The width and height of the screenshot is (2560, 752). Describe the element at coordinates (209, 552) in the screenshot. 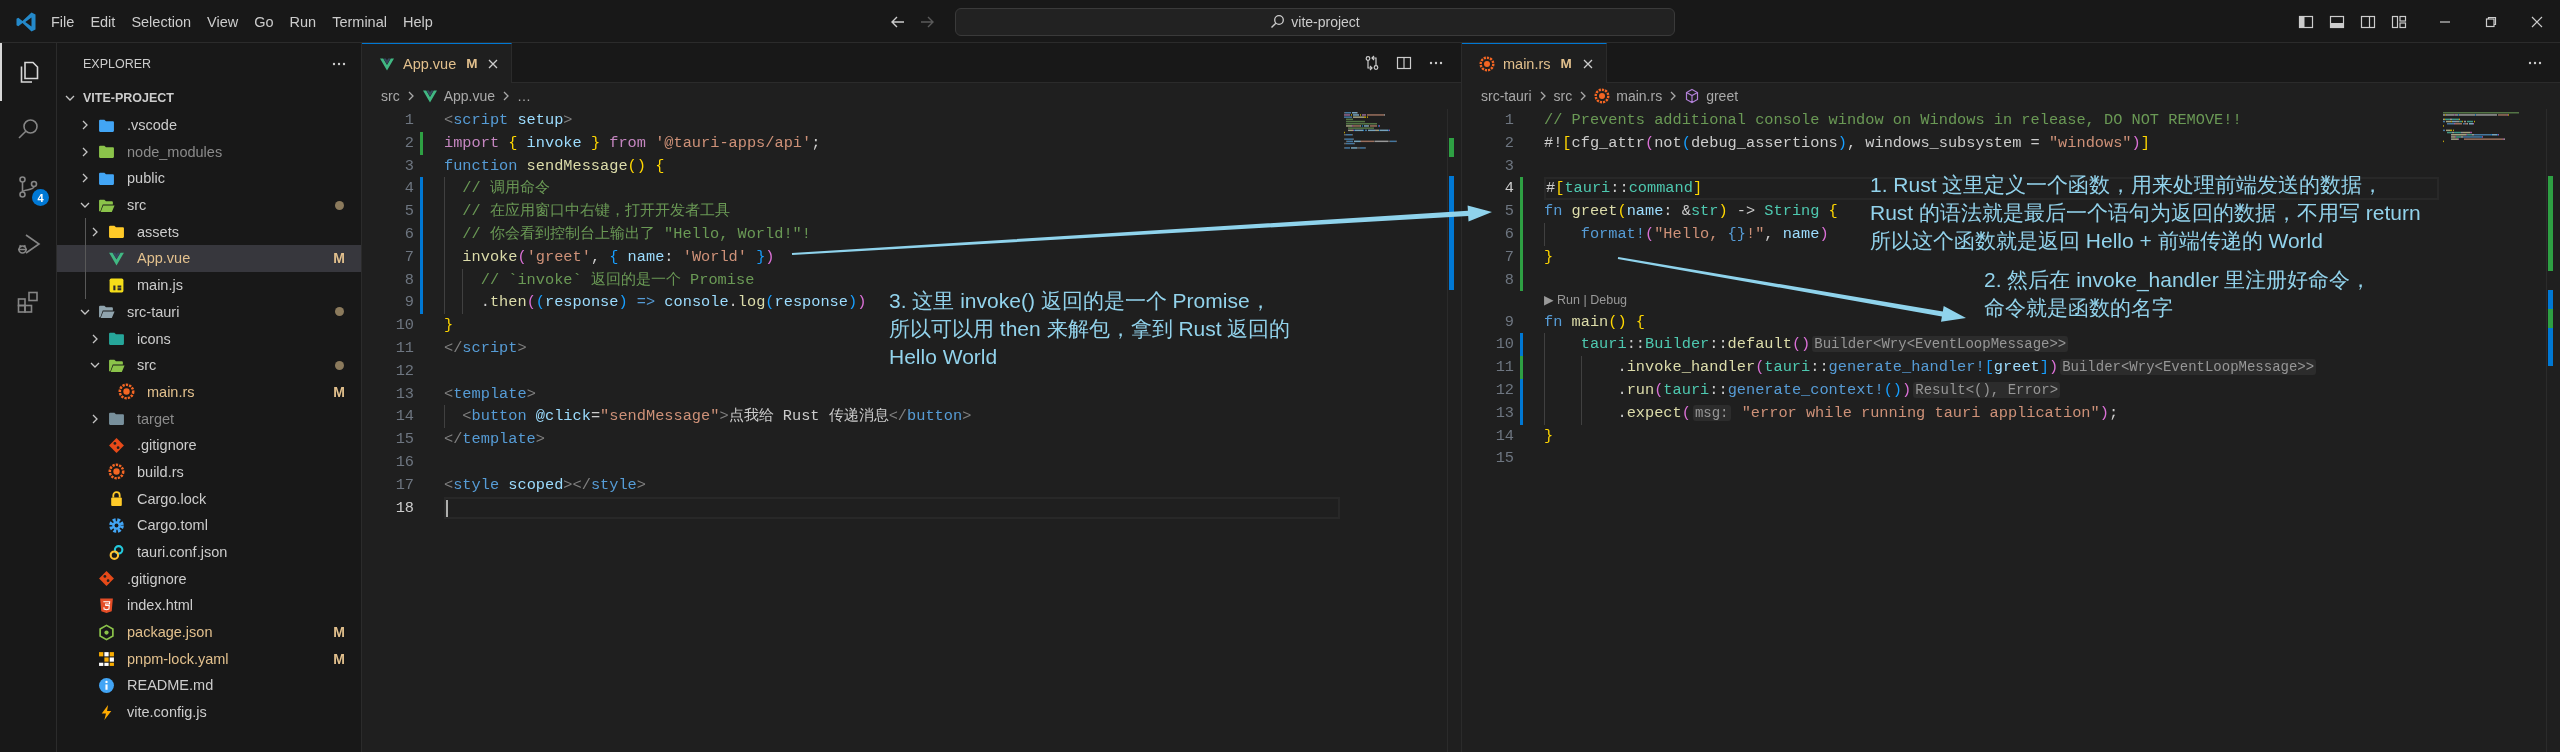

I see `tree-item: tauri.conf.json` at that location.